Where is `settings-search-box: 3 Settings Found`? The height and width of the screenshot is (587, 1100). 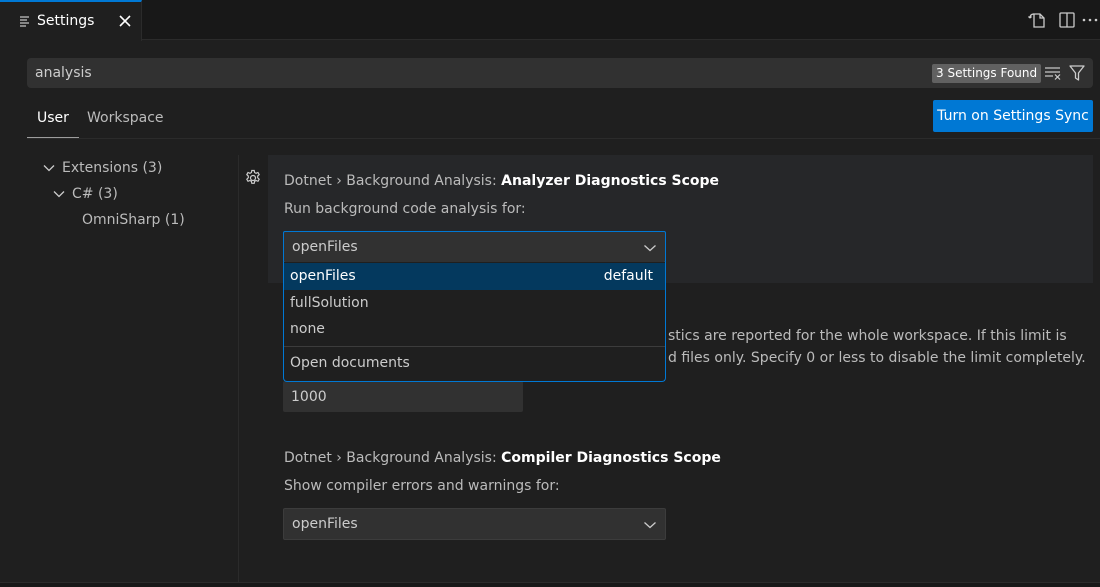 settings-search-box: 3 Settings Found is located at coordinates (560, 73).